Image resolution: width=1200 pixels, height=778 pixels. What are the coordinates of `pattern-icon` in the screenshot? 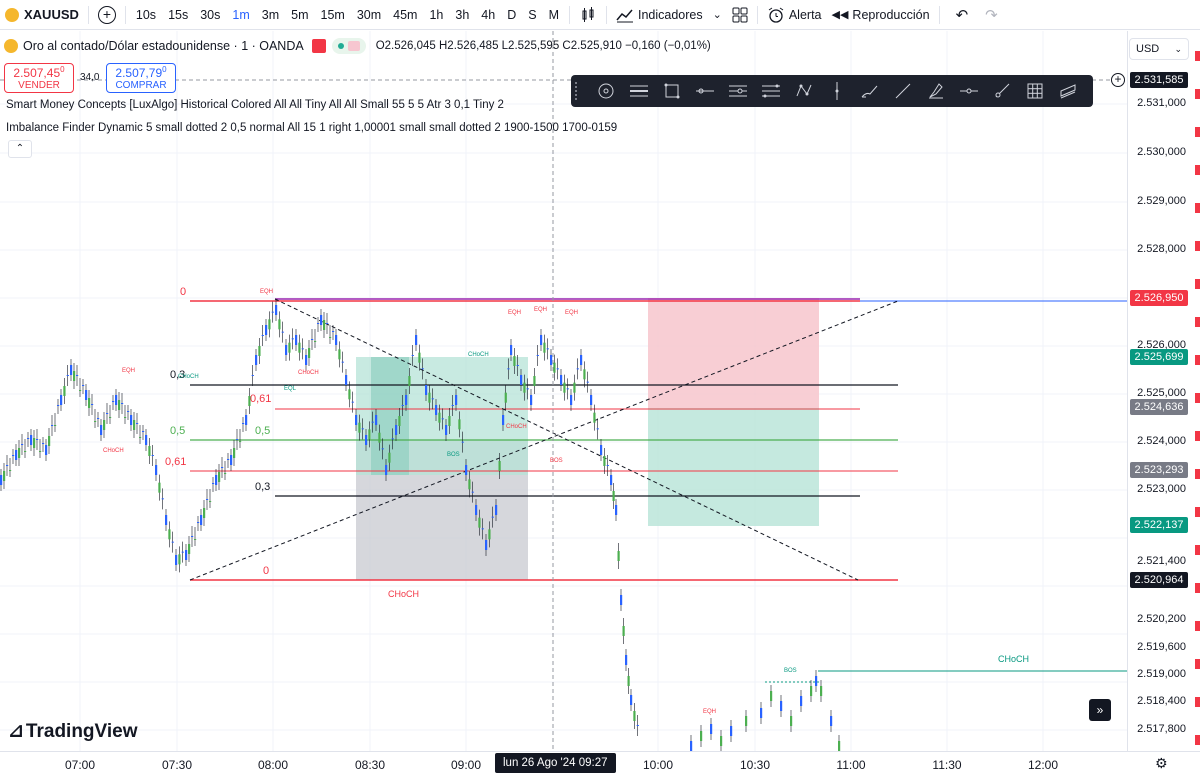 It's located at (803, 91).